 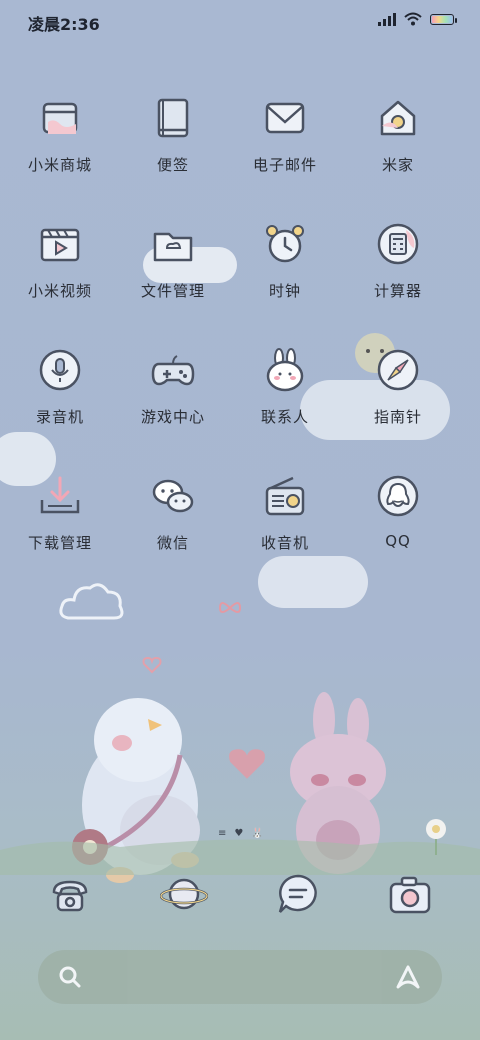 I want to click on app-label: 收音机, so click(x=284, y=543).